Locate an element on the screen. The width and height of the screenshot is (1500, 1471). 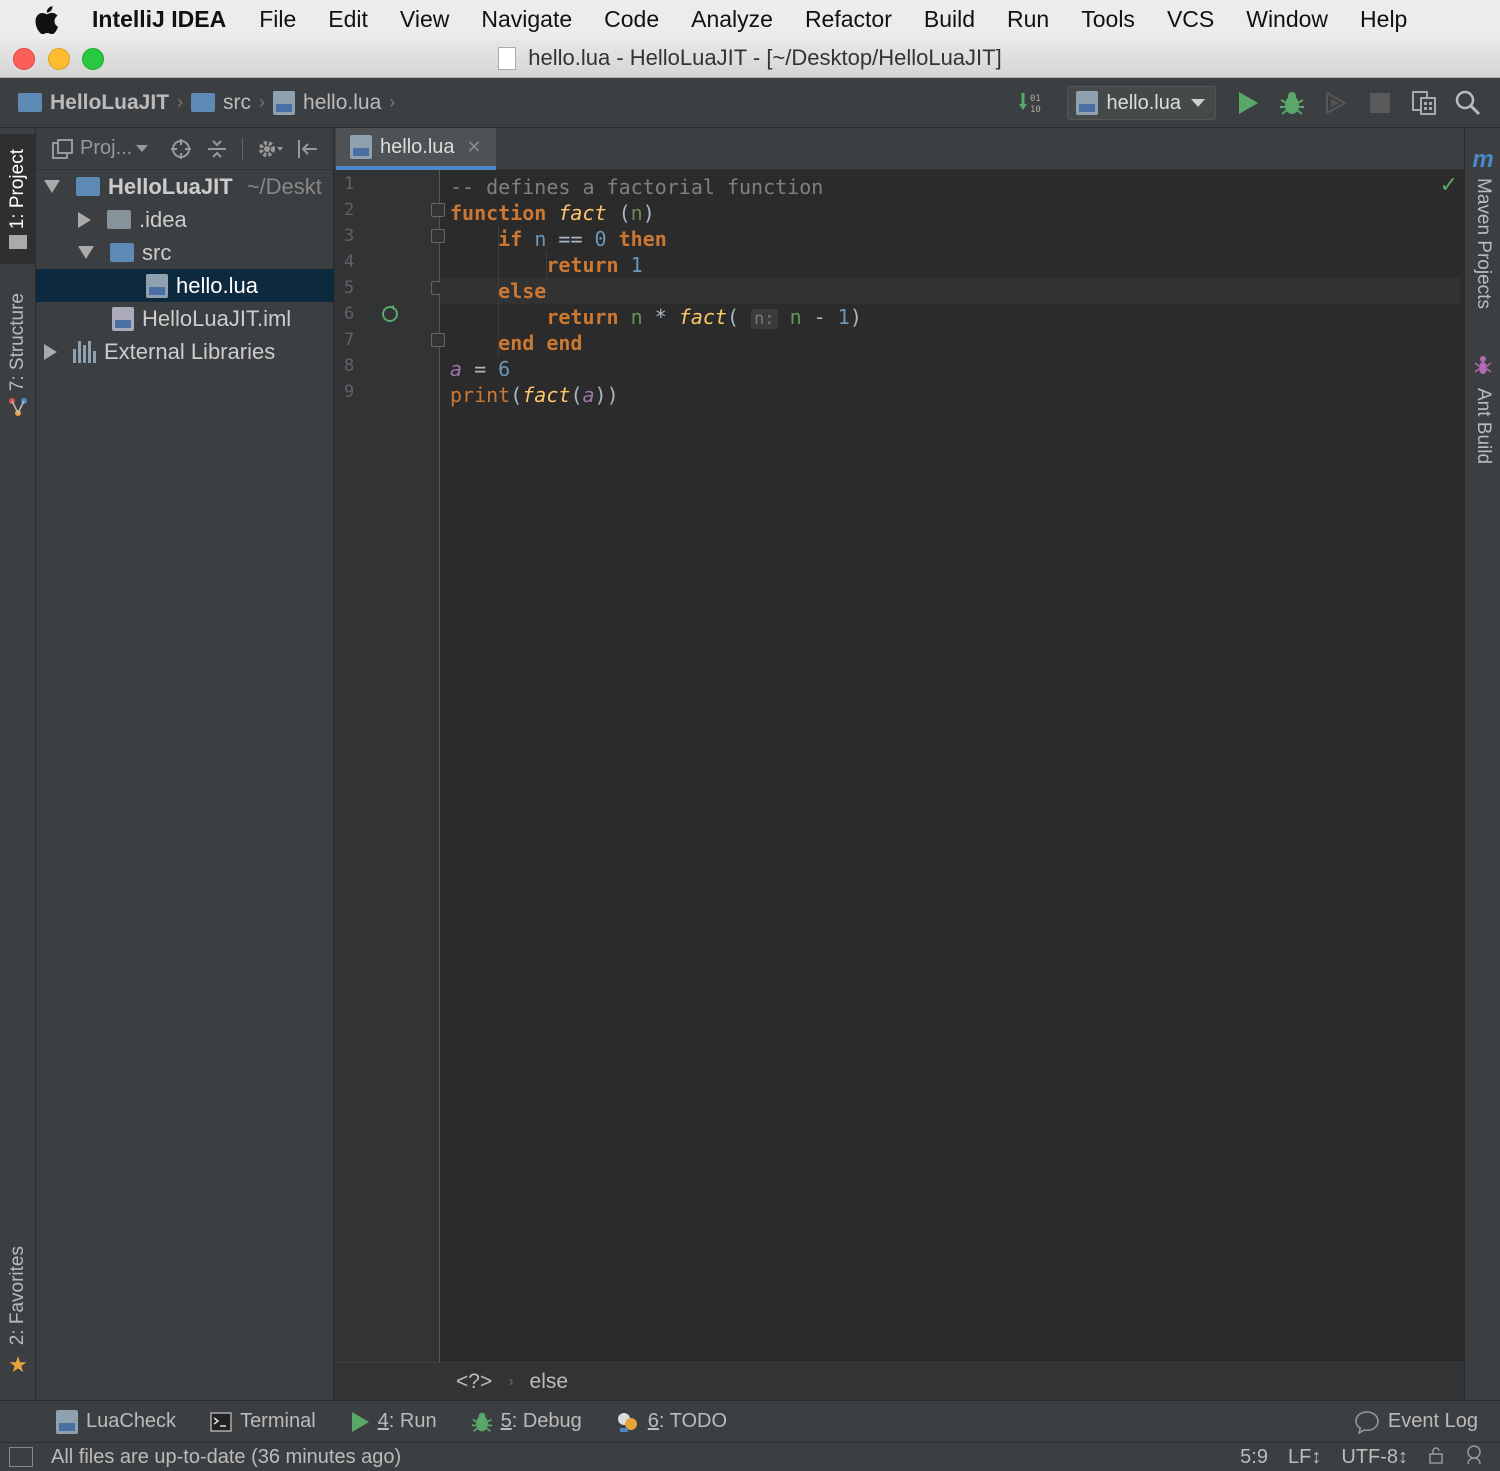
tree-item-hello-lua: hello.lua is located at coordinates (185, 285).